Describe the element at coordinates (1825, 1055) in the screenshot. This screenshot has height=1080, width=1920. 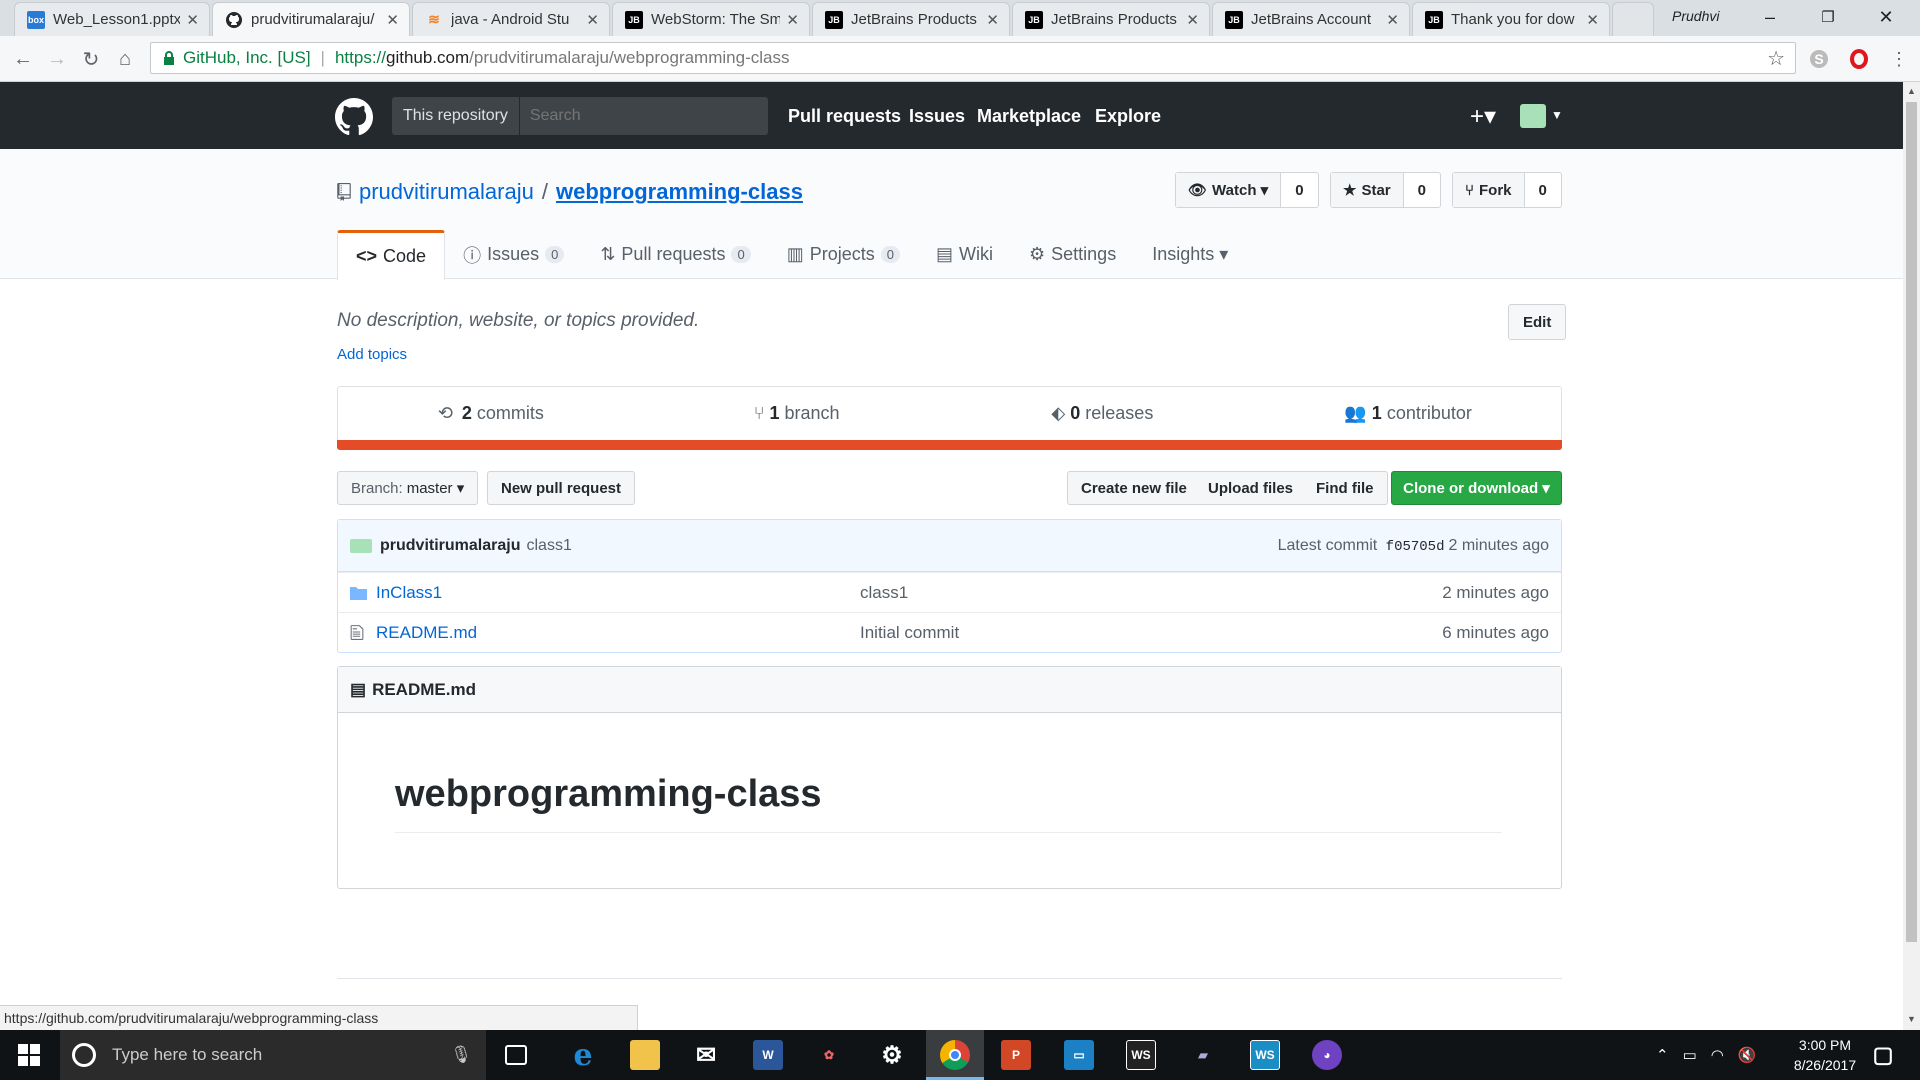
I see `taskbar-clock: 3:00 PM 8/26/2017` at that location.